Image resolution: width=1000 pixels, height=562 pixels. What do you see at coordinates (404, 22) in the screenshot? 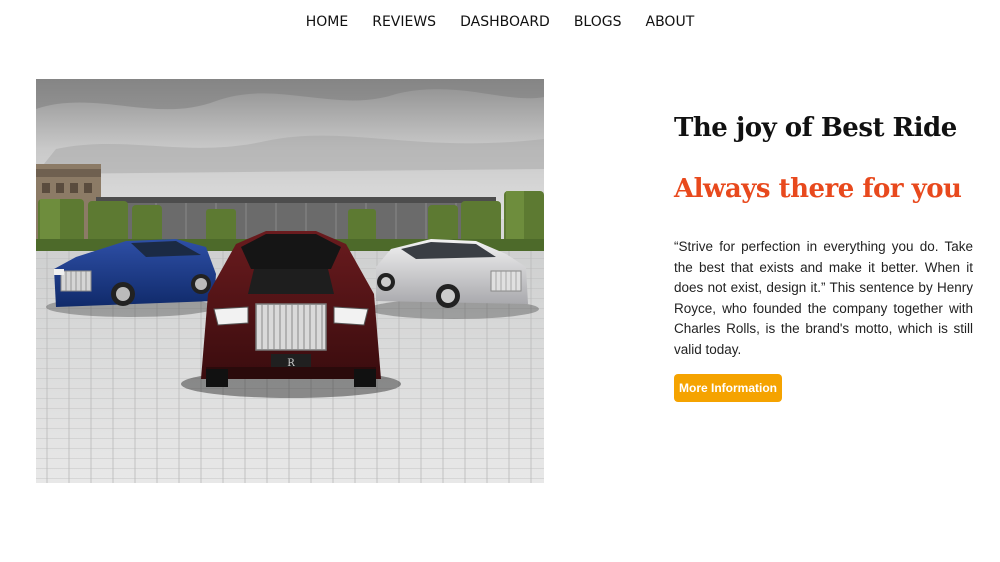
I see `nav-reviews-link: REVIEWS` at bounding box center [404, 22].